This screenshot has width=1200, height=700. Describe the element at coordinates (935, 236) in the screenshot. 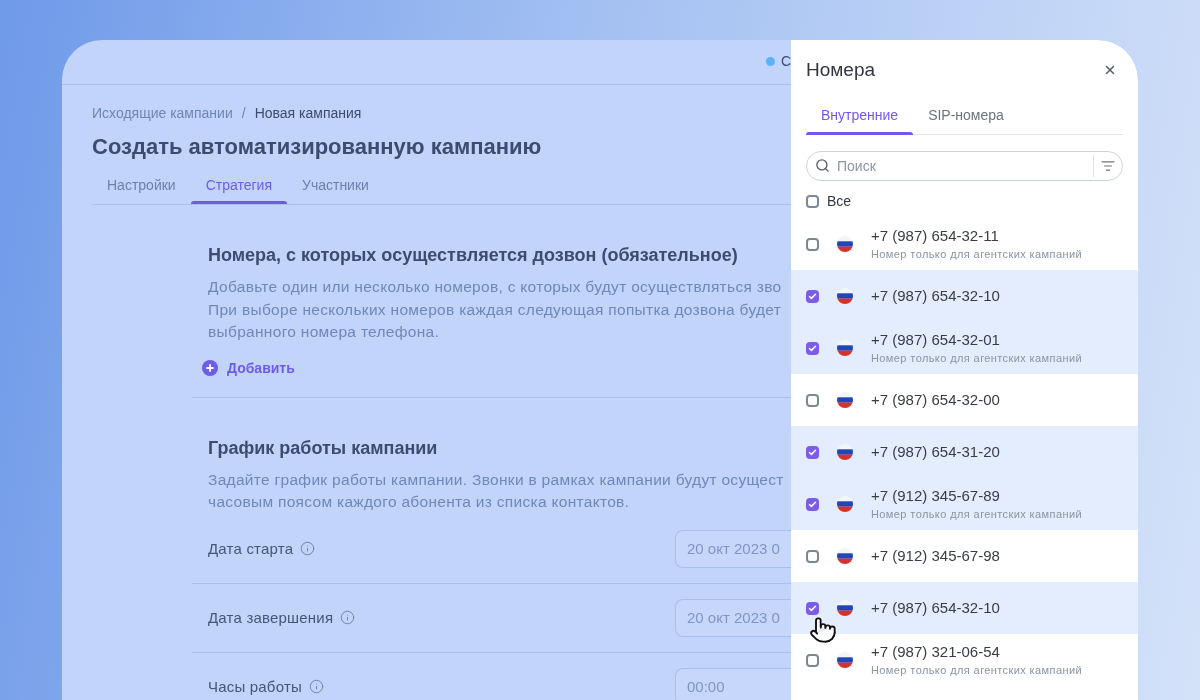

I see `phone-number: +7 (987) 654-32-11` at that location.